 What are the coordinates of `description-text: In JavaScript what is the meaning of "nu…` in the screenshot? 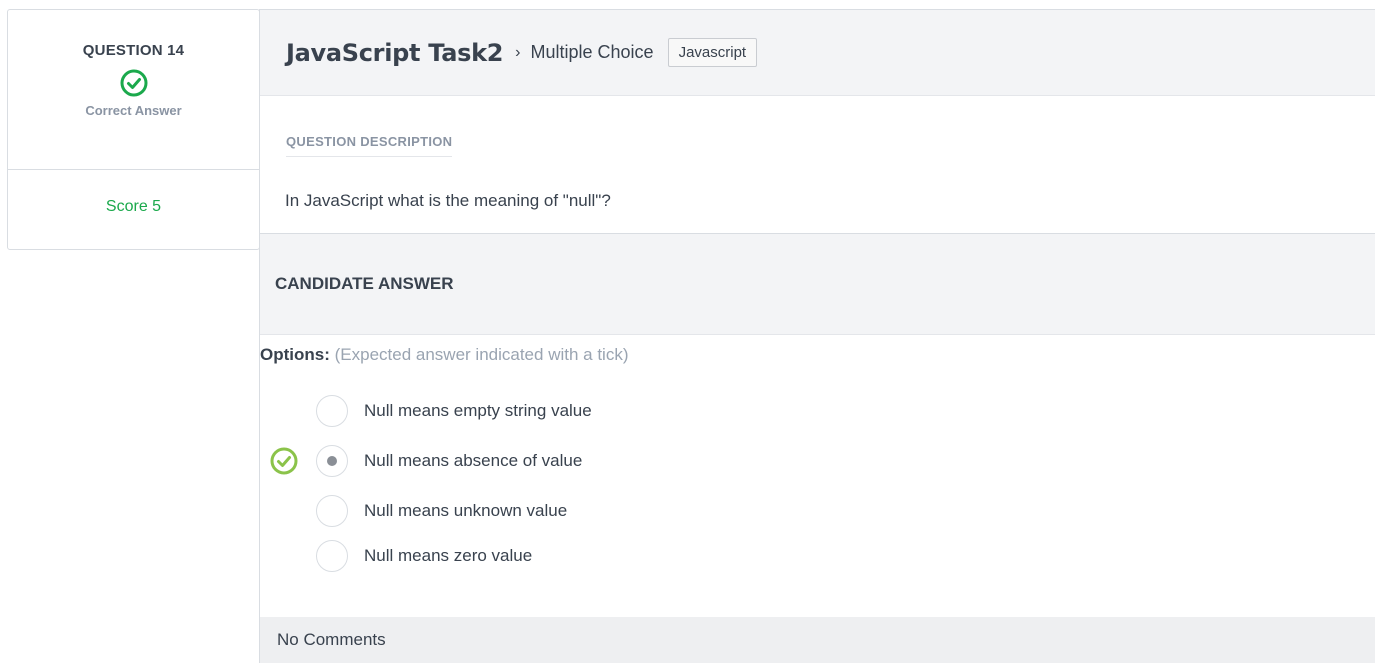 It's located at (448, 200).